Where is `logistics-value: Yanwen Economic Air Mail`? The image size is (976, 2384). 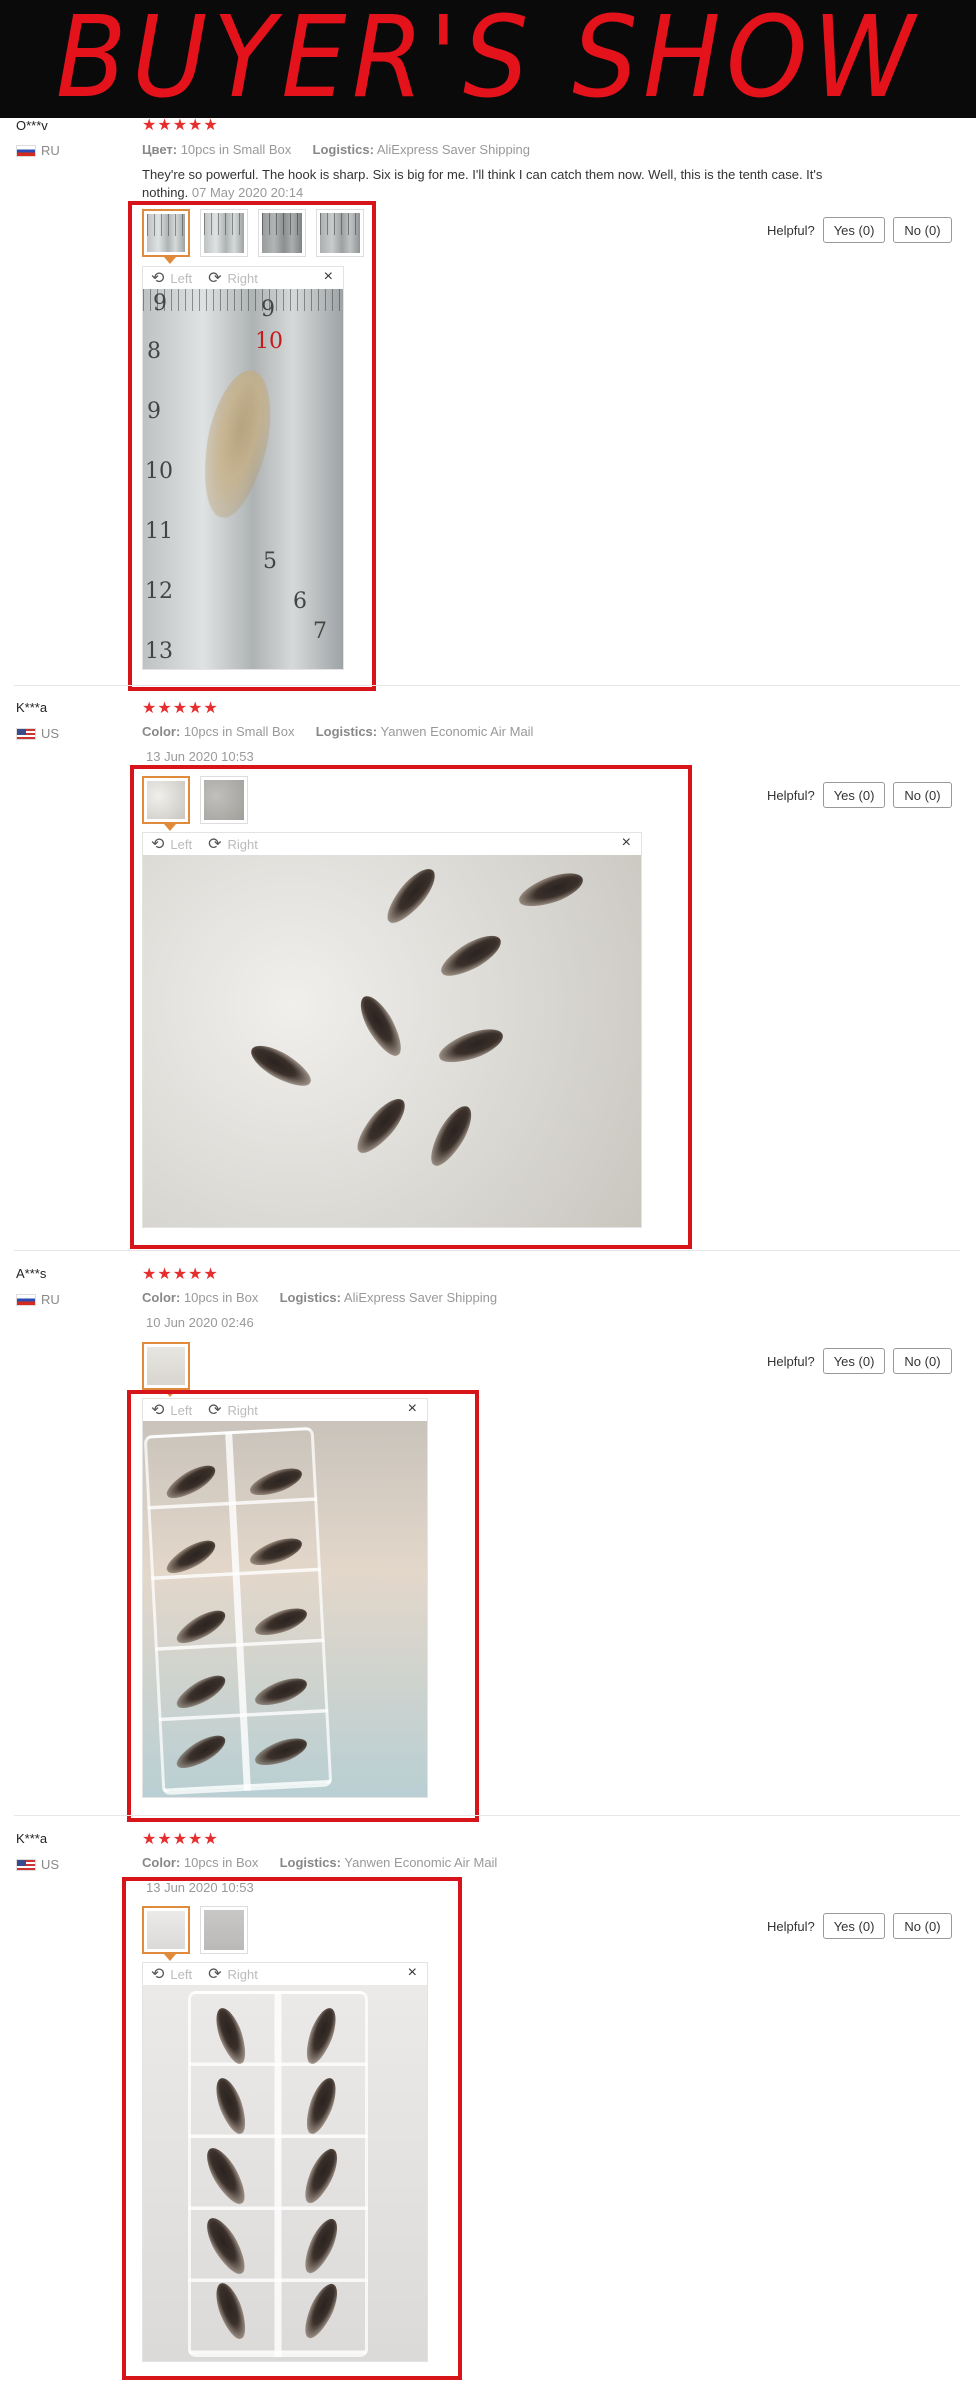
logistics-value: Yanwen Economic Air Mail is located at coordinates (421, 1862).